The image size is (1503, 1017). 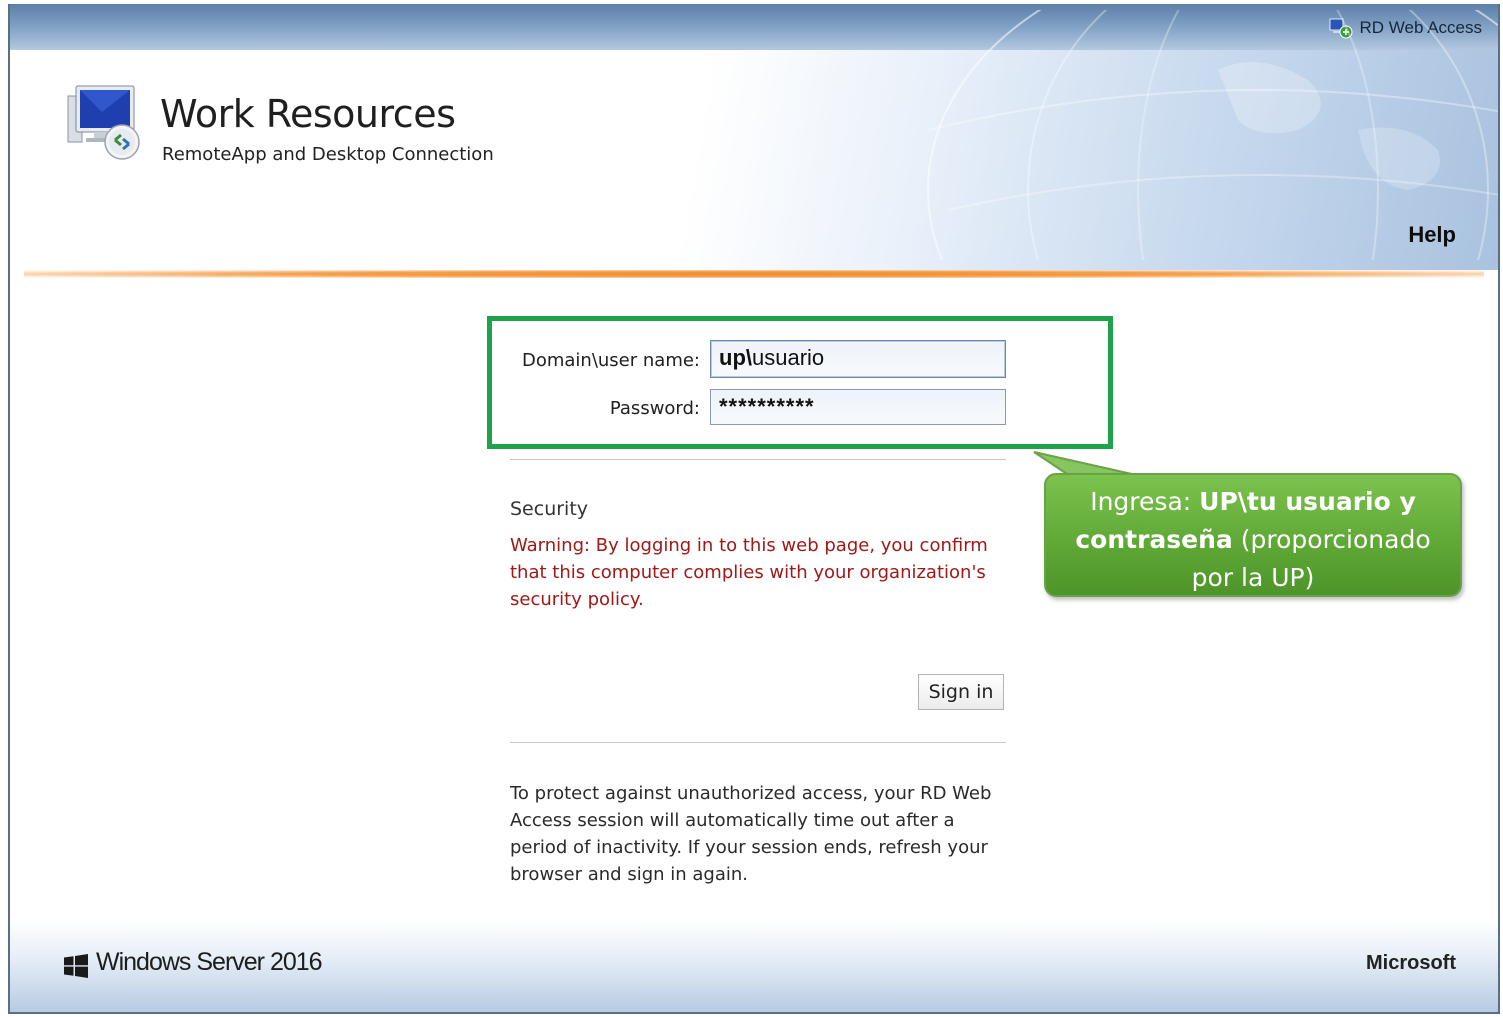 What do you see at coordinates (735, 357) in the screenshot?
I see `username-domain-prefix: up\` at bounding box center [735, 357].